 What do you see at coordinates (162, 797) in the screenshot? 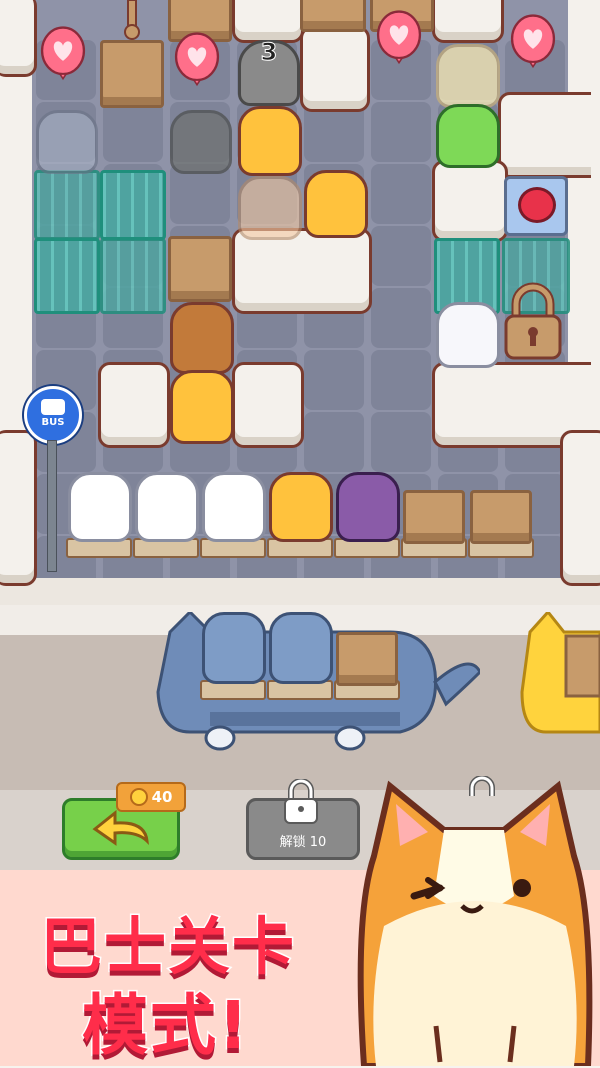
I see `undo-cost: 40` at bounding box center [162, 797].